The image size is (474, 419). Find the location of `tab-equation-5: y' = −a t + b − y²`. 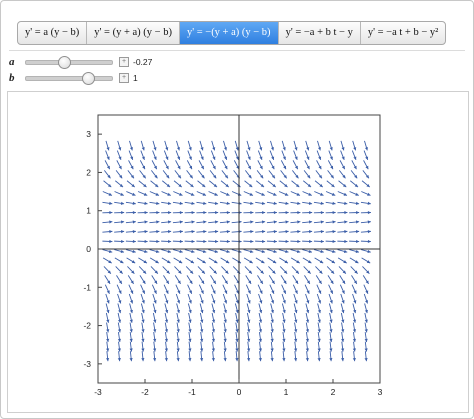

tab-equation-5: y' = −a t + b − y² is located at coordinates (403, 33).